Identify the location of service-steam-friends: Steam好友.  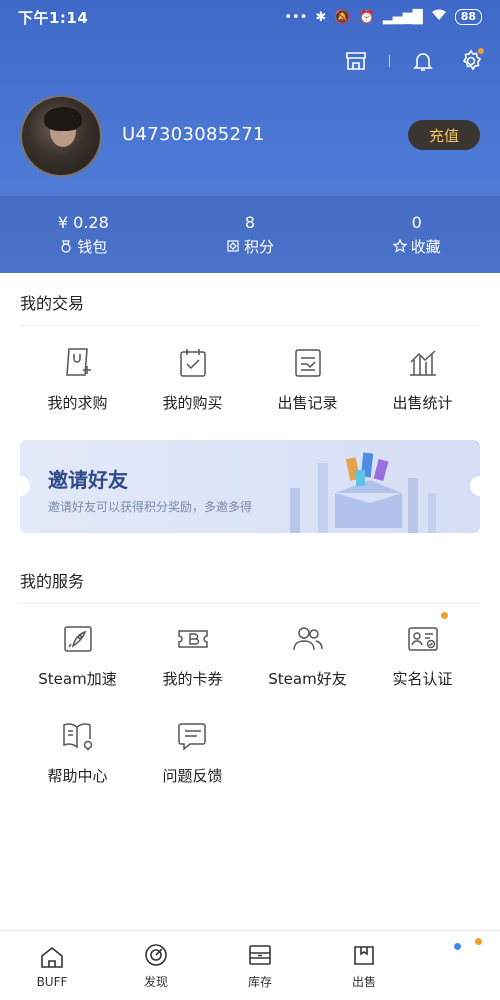
(307, 654).